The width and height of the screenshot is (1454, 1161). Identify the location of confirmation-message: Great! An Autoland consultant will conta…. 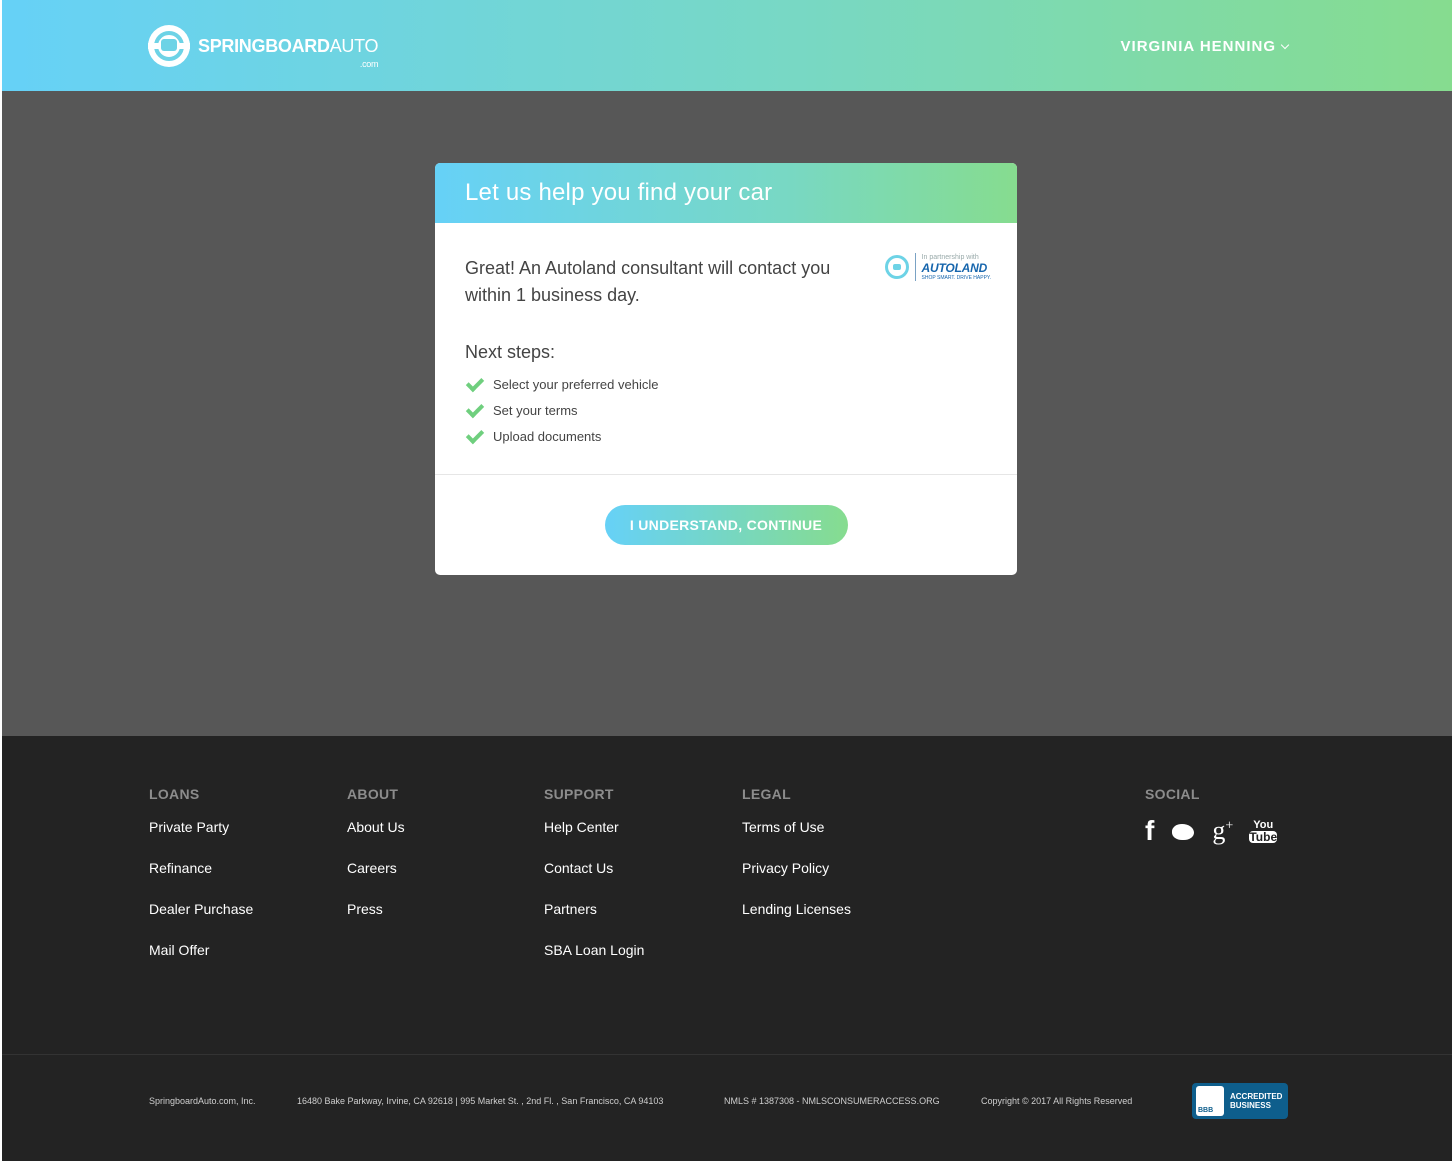
(648, 281).